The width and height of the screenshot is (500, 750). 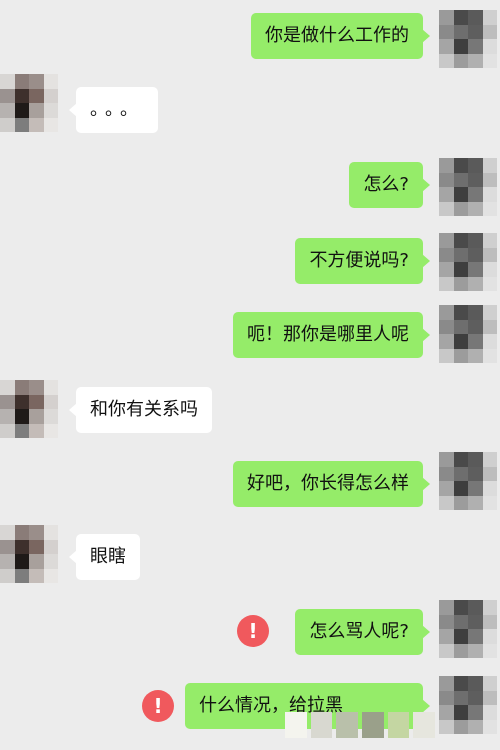 What do you see at coordinates (104, 557) in the screenshot?
I see `message-bubble-received: 眼瞎` at bounding box center [104, 557].